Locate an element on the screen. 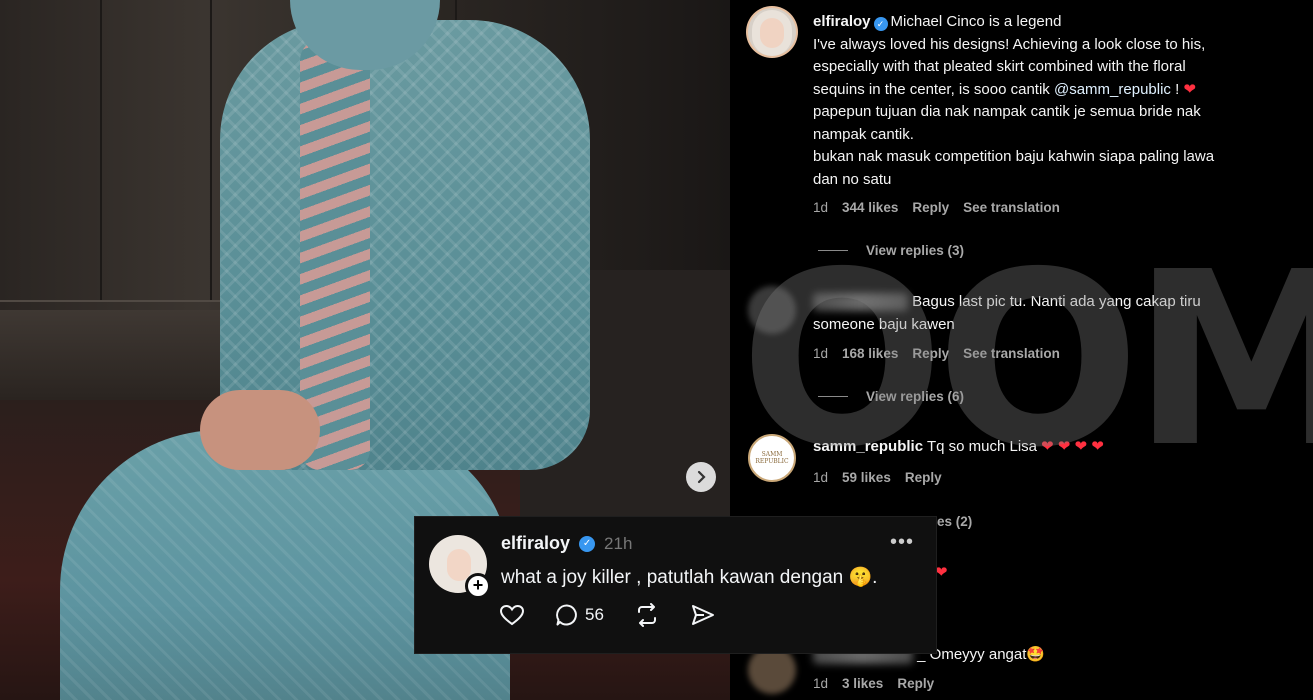 This screenshot has height=700, width=1313. mention-link: @samm_republic is located at coordinates (1112, 89).